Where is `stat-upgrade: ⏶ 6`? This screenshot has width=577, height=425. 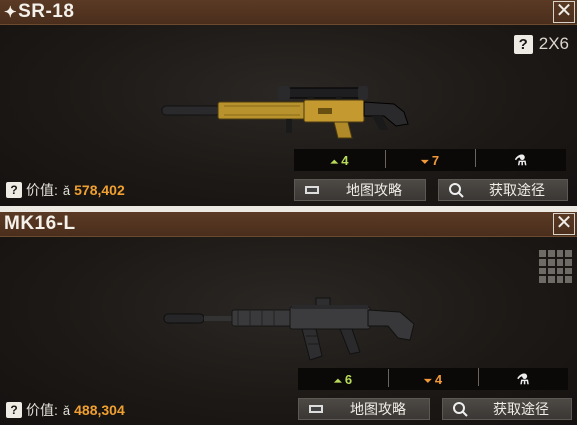 stat-upgrade: ⏶ 6 is located at coordinates (343, 379).